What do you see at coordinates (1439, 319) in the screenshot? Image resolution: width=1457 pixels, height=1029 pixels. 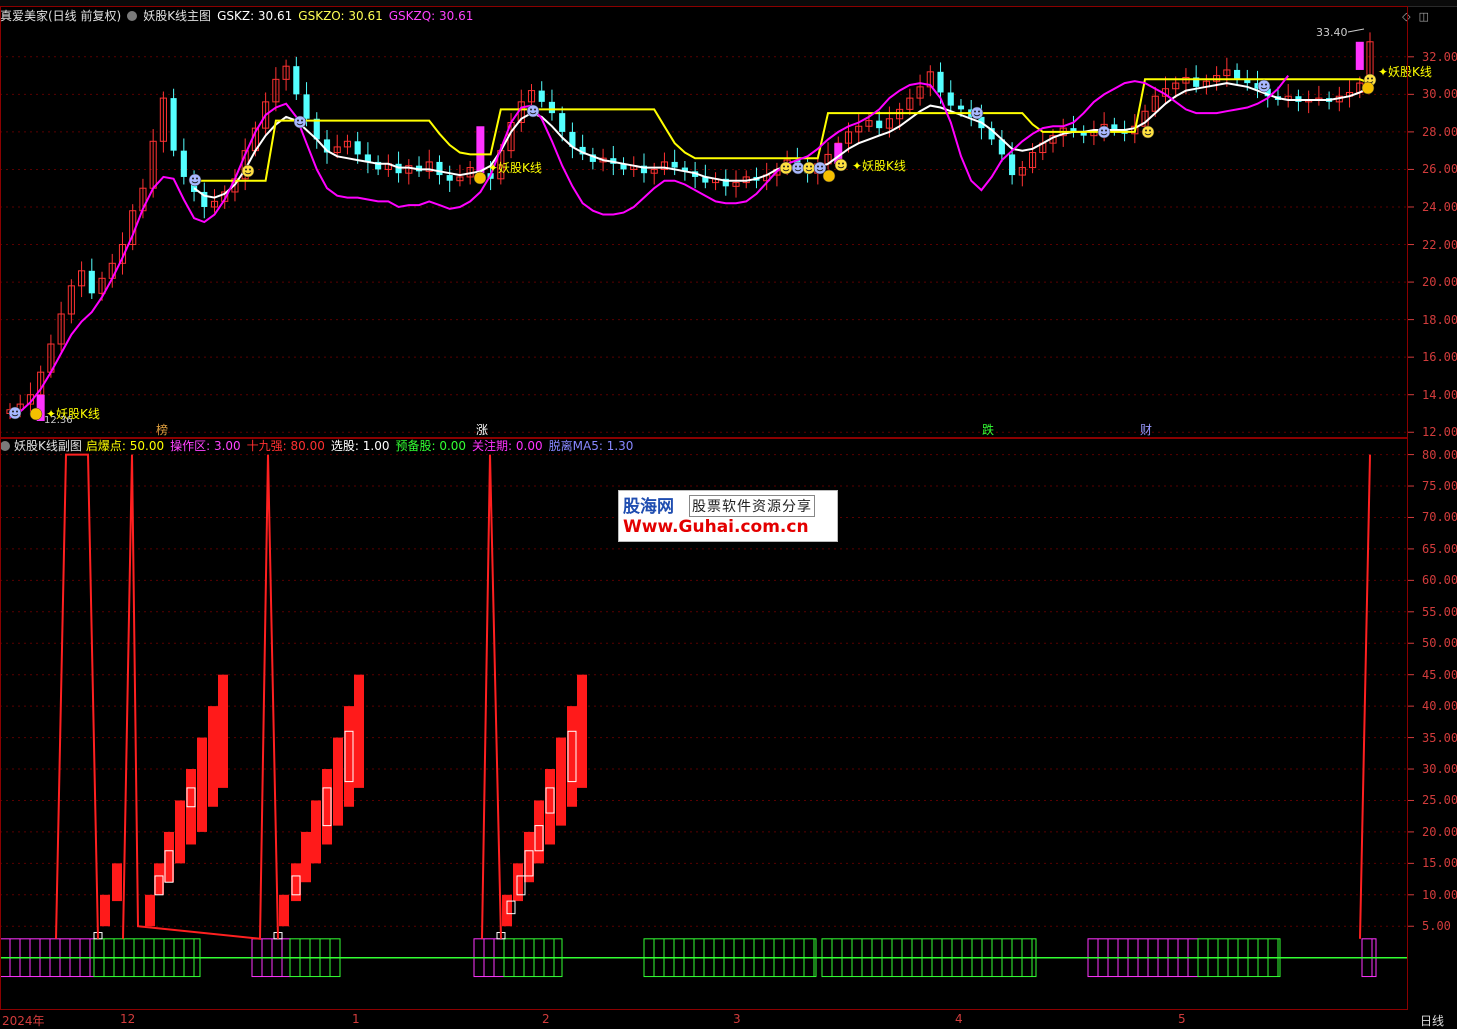 I see `main-y-tick-label: 18.00` at bounding box center [1439, 319].